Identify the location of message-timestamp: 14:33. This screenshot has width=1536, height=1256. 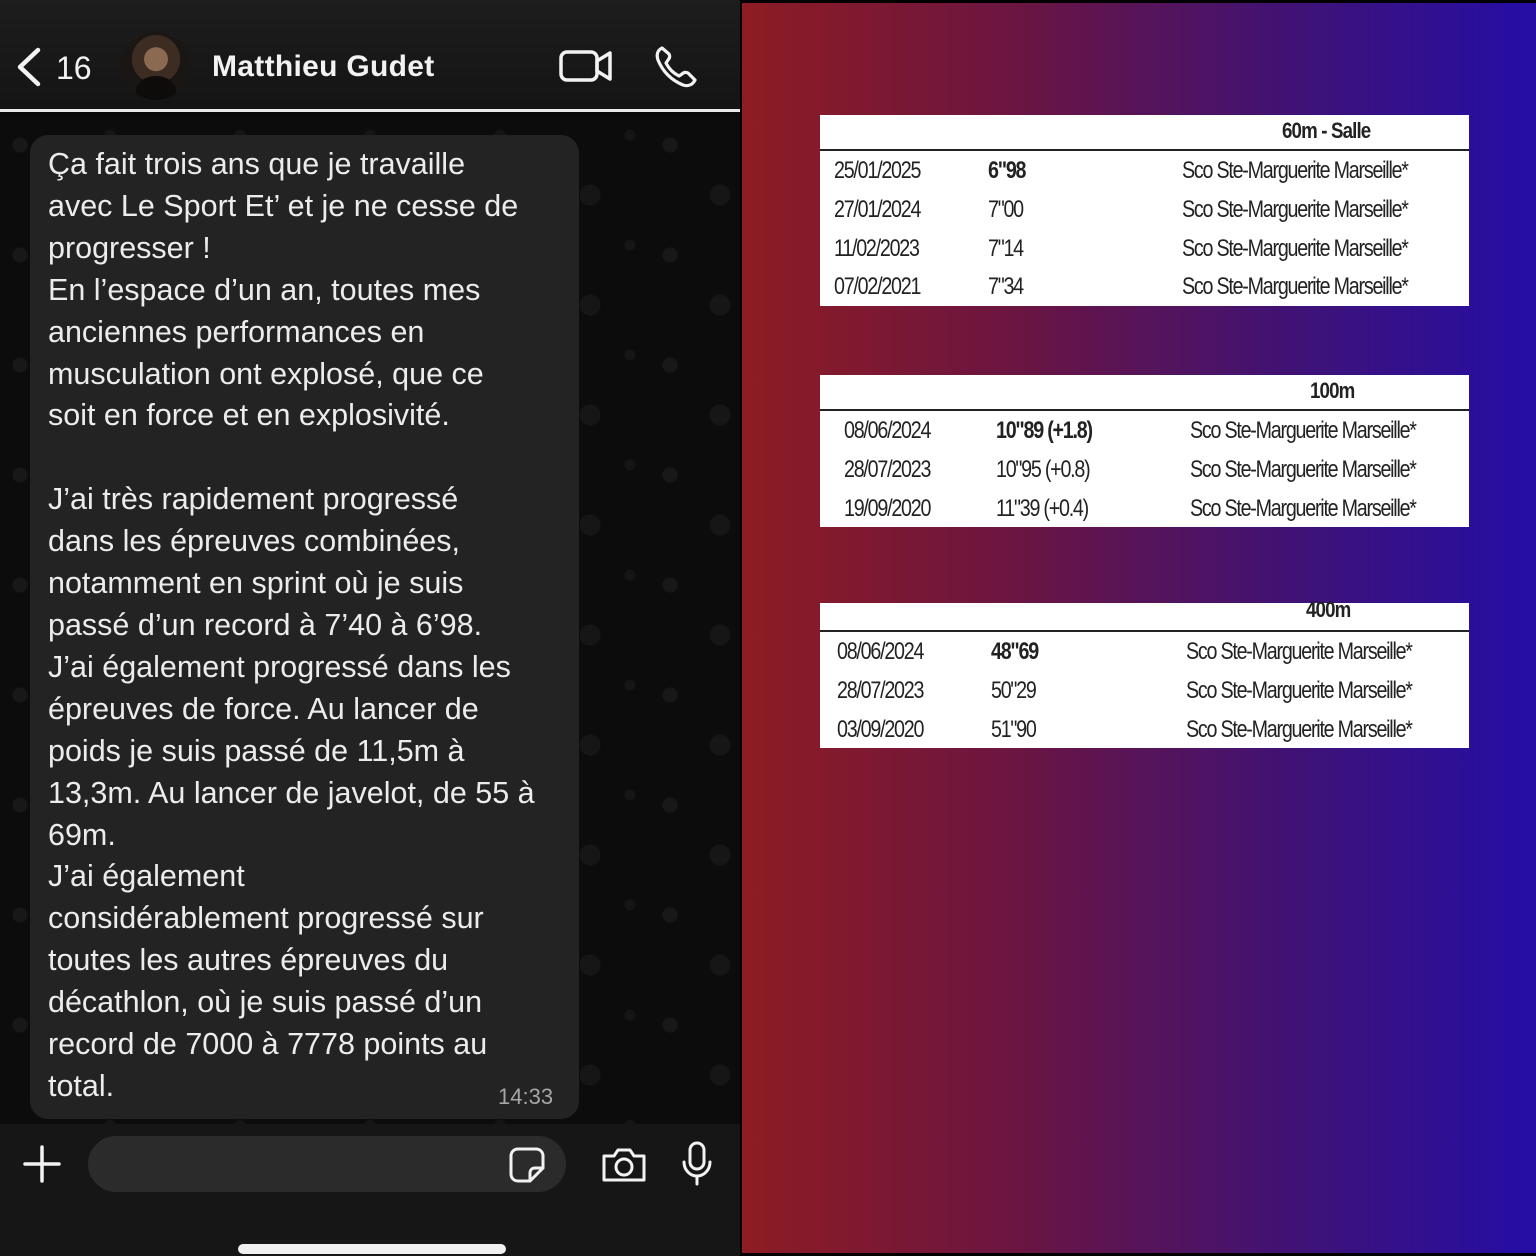
(526, 1096).